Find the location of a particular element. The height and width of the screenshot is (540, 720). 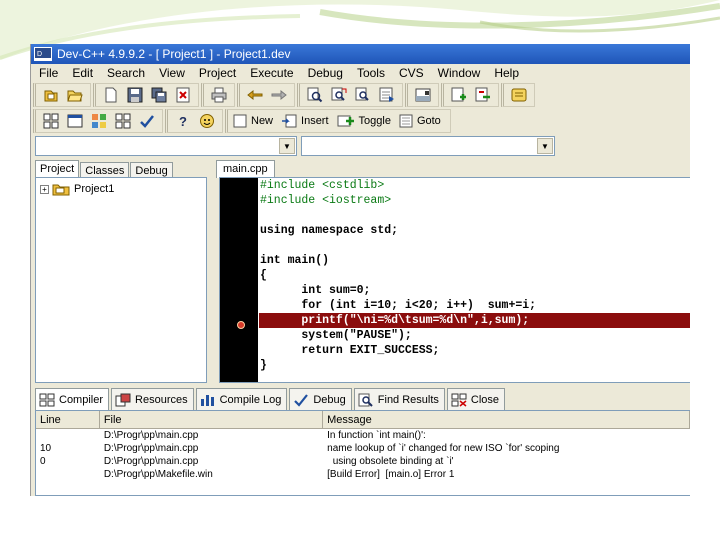

find-icon is located at coordinates (315, 95).